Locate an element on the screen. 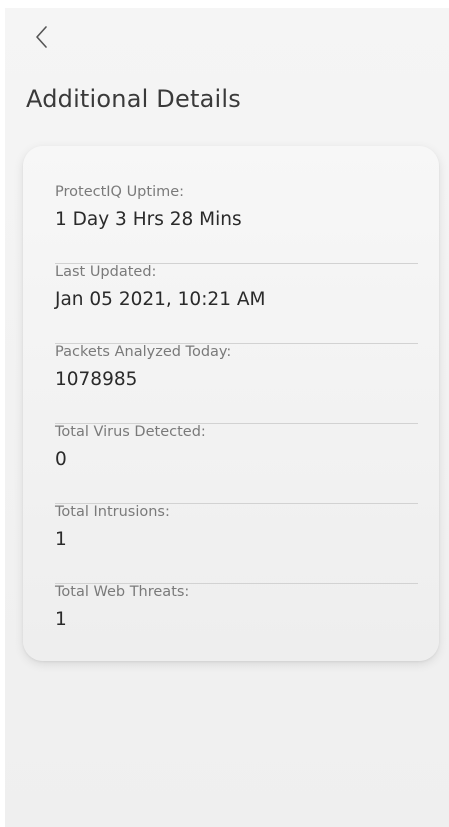  detail-row-last-updated: Last Updated: Jan 05 2021, 10:21 AM is located at coordinates (236, 304).